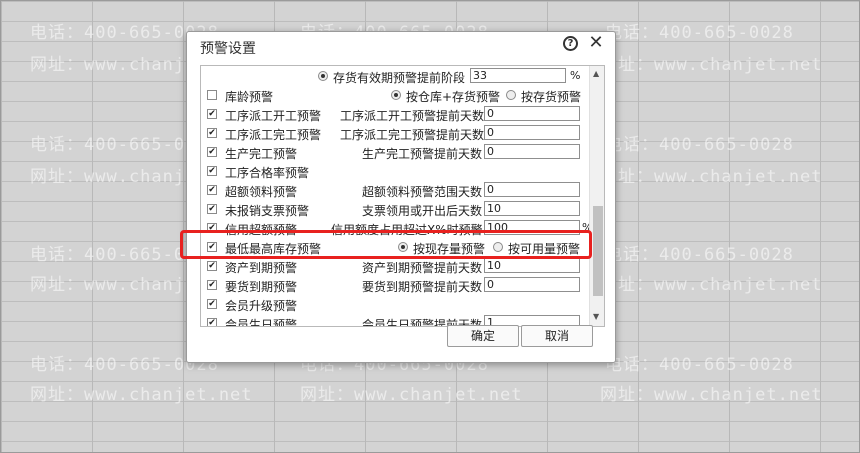 This screenshot has height=453, width=860. I want to click on dispatch-start-row: ✔ 工序派工开工预警 工序派工开工预警提前天数 0, so click(396, 115).